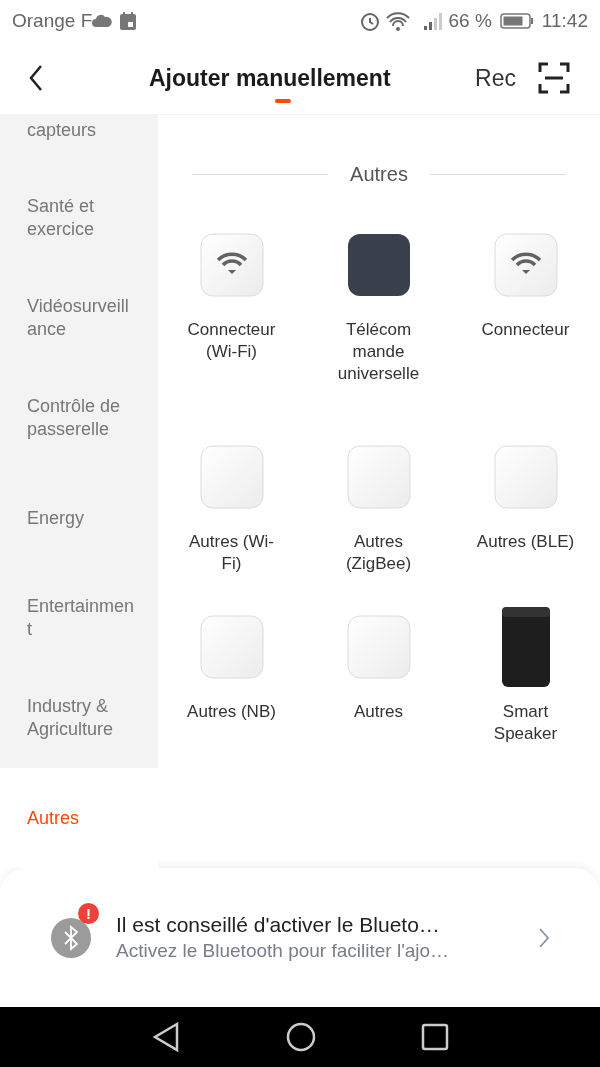 The width and height of the screenshot is (600, 1067). I want to click on category-item: Vidéosurveillance, so click(79, 318).